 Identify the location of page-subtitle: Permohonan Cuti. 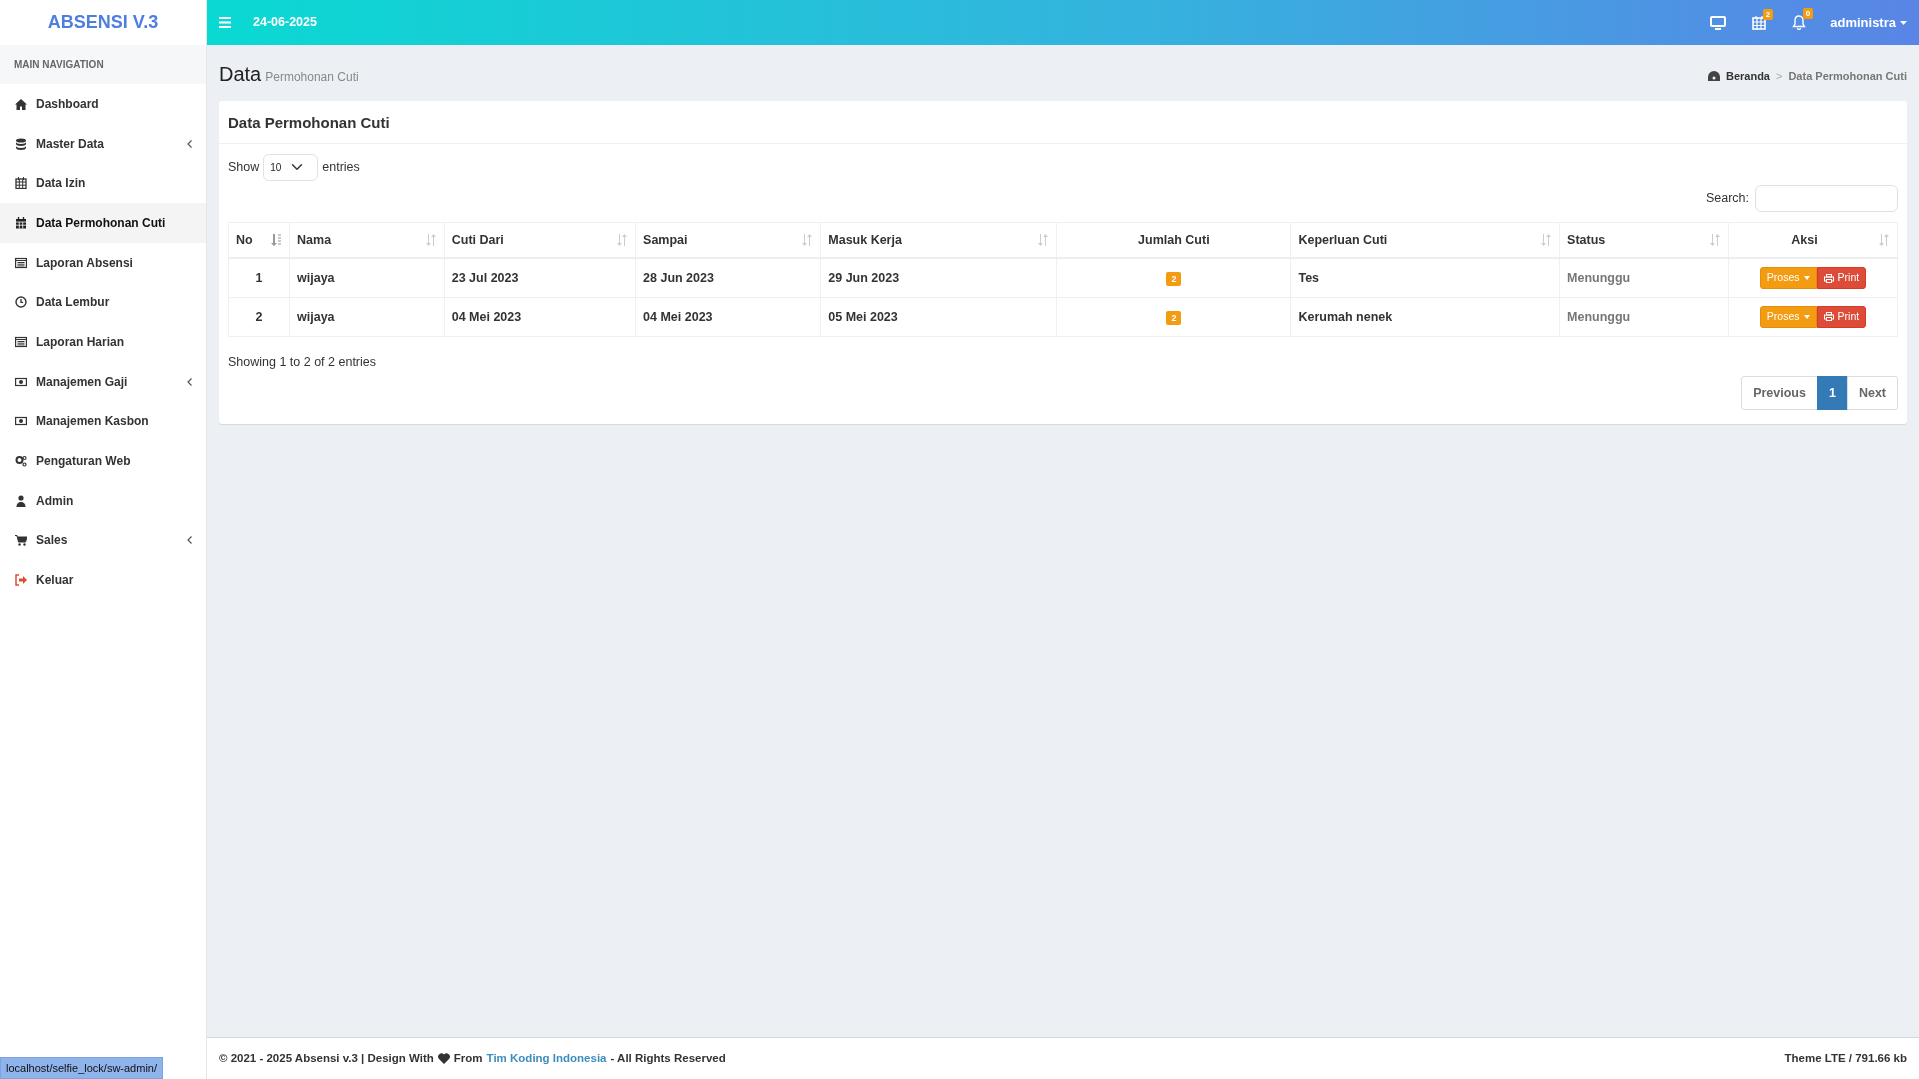
(312, 77).